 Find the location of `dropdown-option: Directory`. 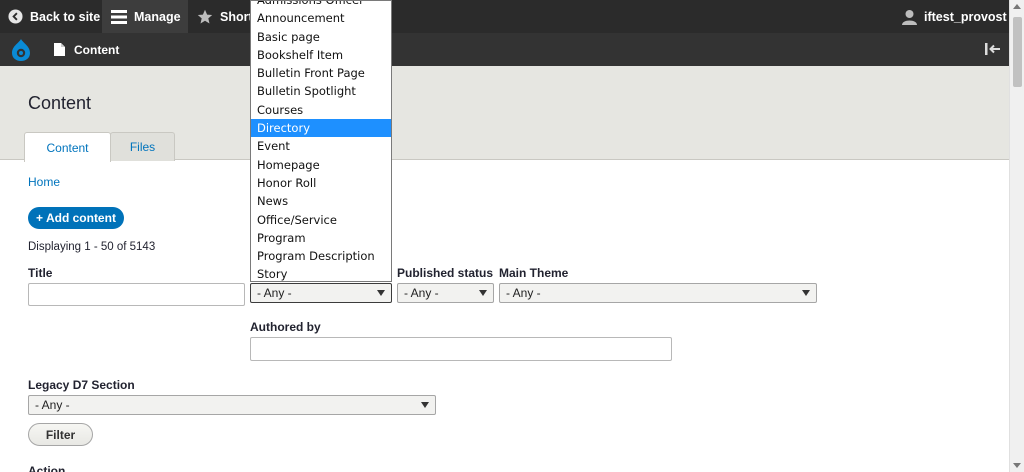

dropdown-option: Directory is located at coordinates (321, 128).